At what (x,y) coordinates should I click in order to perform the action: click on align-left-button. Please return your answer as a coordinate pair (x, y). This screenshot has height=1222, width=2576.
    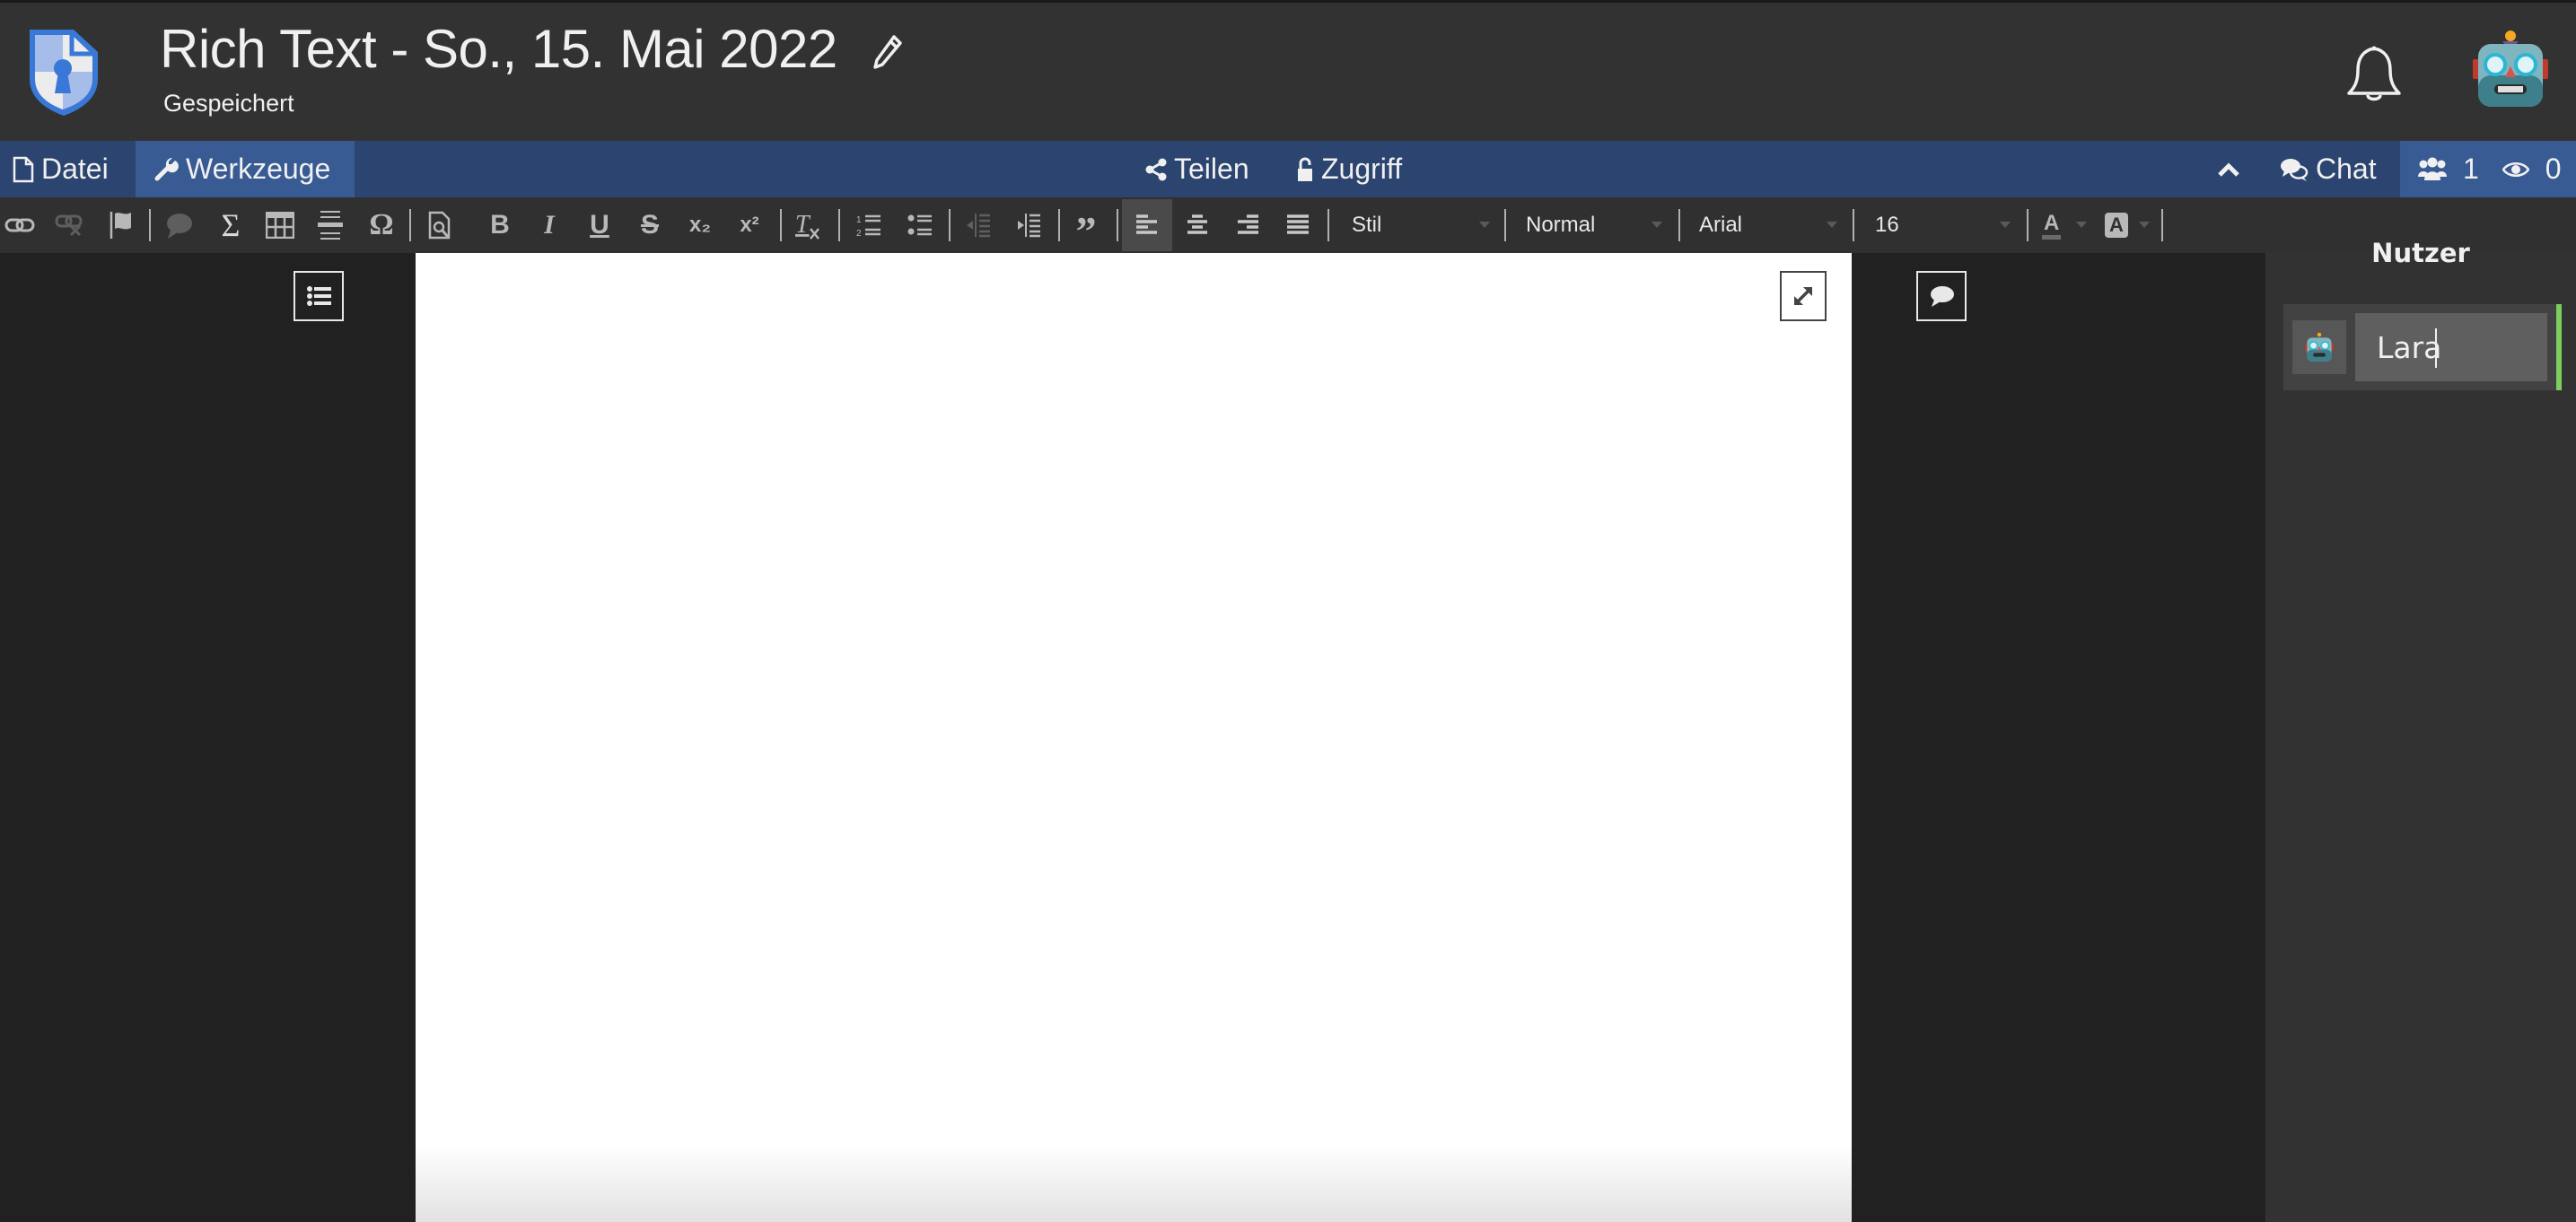
    Looking at the image, I should click on (1147, 225).